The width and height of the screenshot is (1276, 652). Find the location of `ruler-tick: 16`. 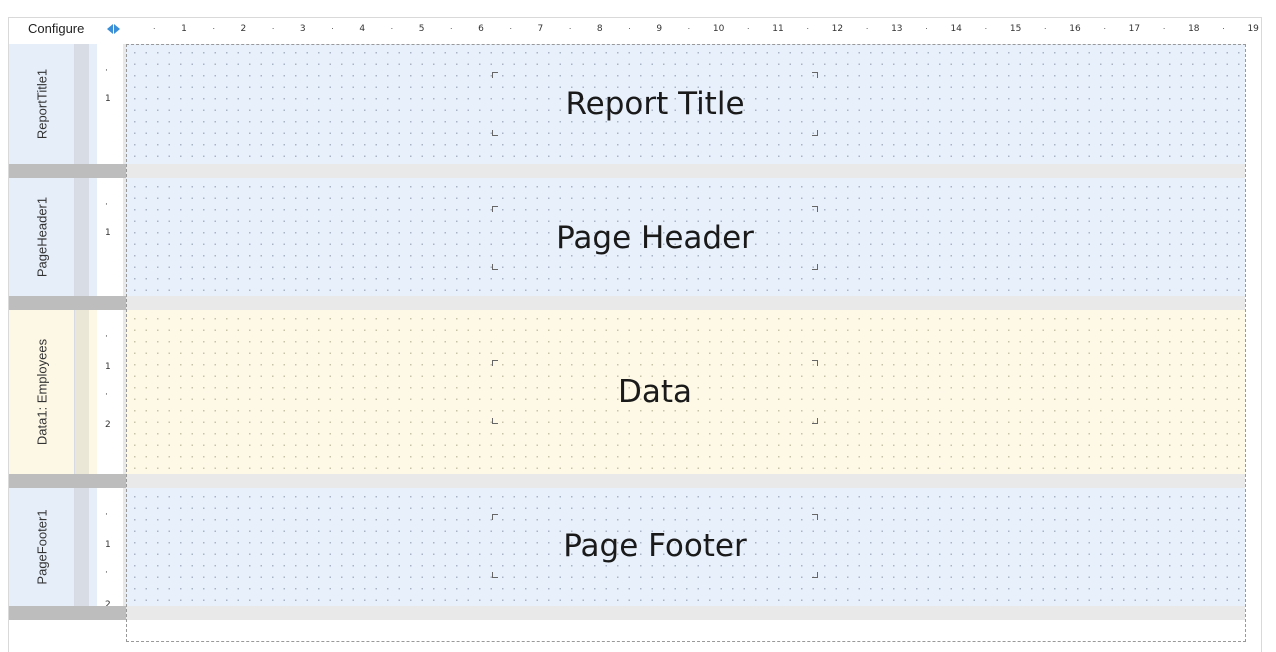

ruler-tick: 16 is located at coordinates (1075, 29).